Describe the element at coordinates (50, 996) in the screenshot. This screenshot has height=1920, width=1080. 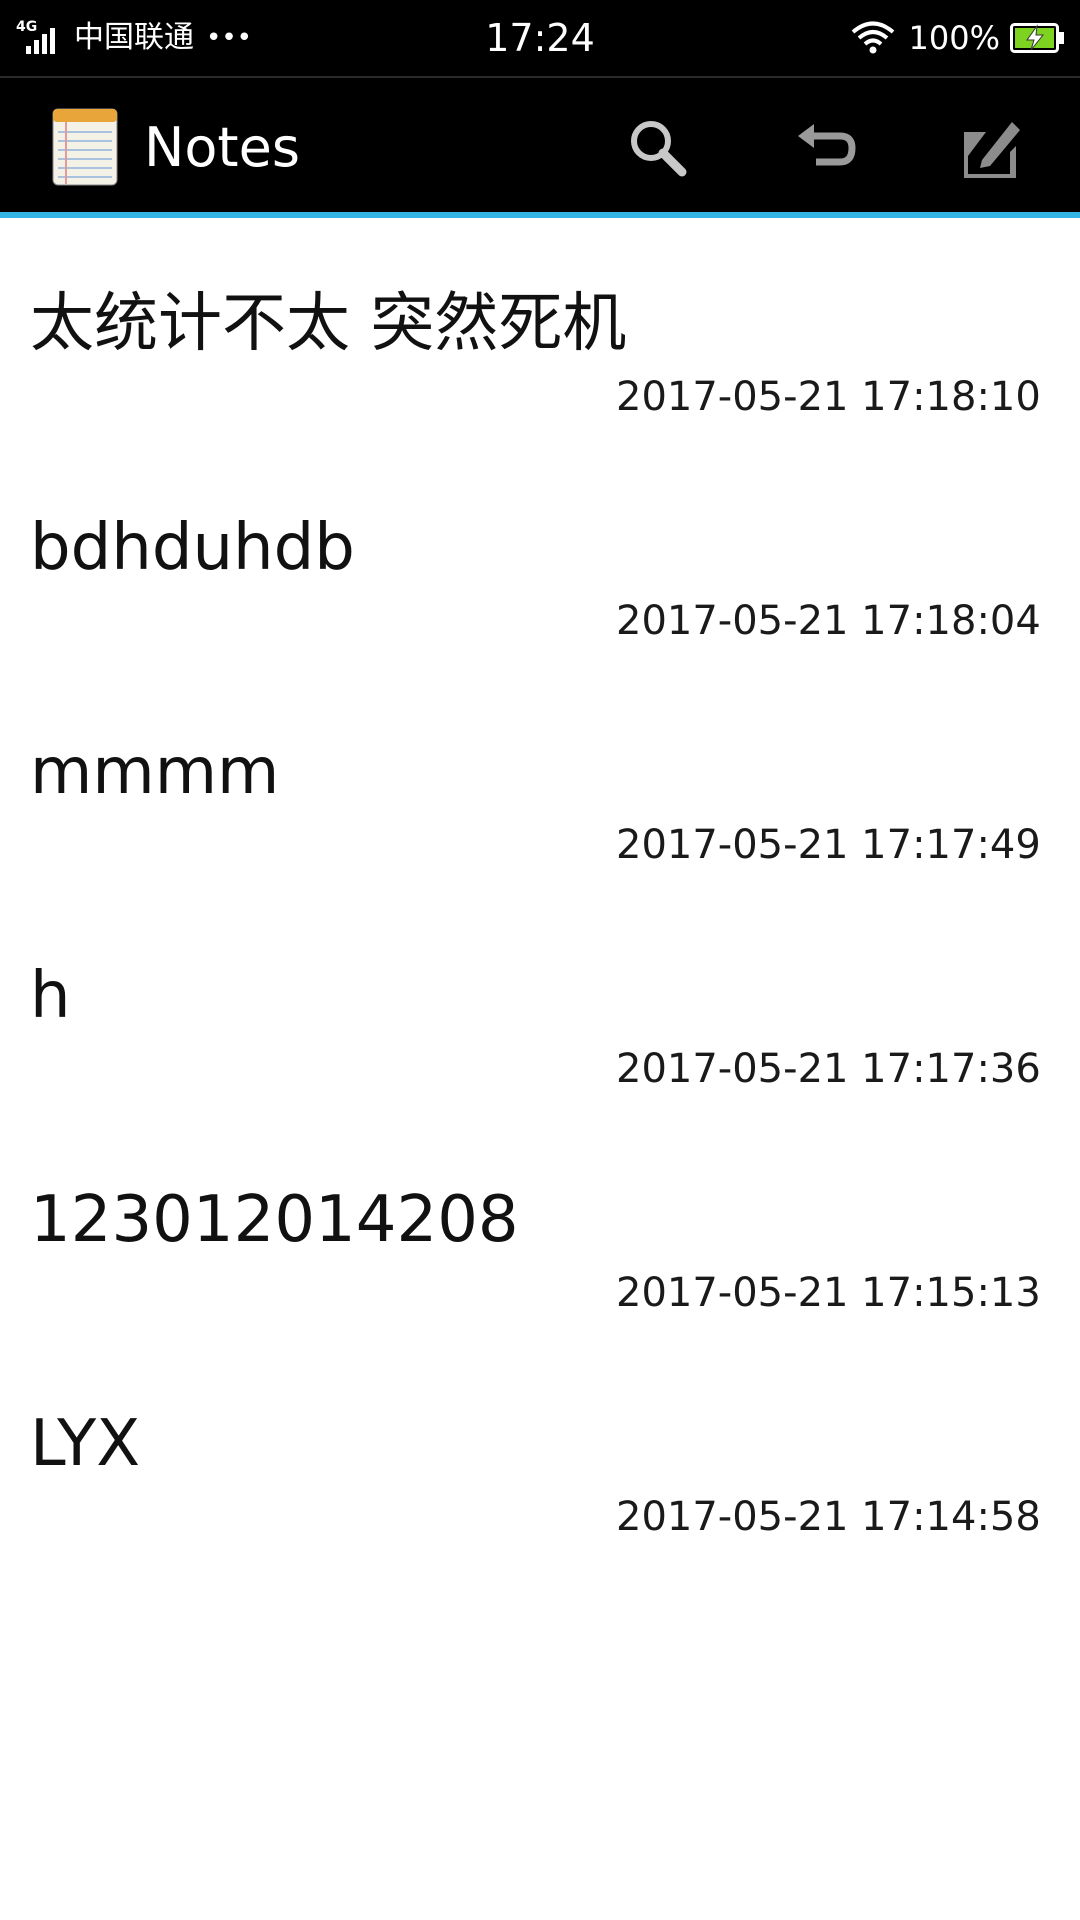
I see `note-title: h` at that location.